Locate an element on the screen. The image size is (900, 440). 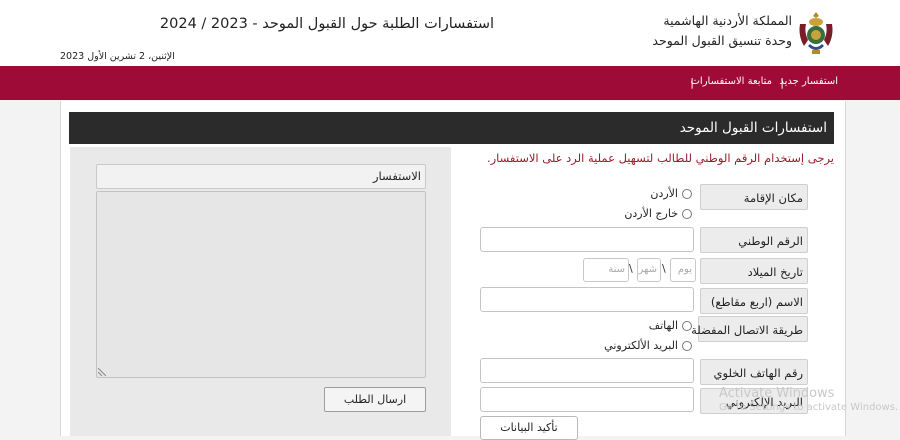
birthdate-label: تاريخ الميلاد is located at coordinates (754, 271).